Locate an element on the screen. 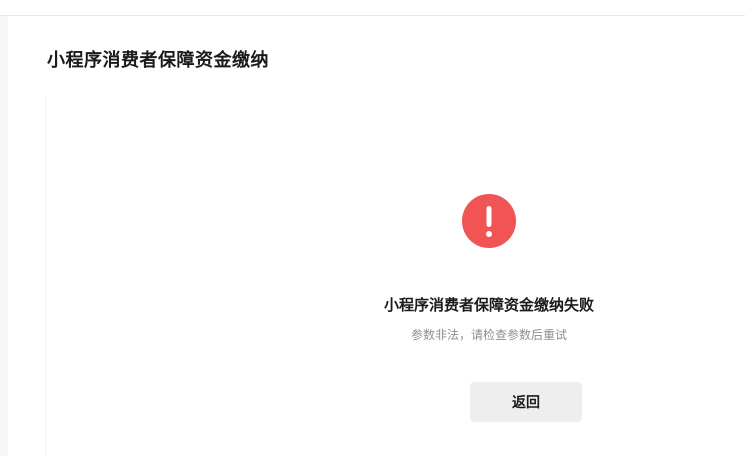  top-bar is located at coordinates (372, 8).